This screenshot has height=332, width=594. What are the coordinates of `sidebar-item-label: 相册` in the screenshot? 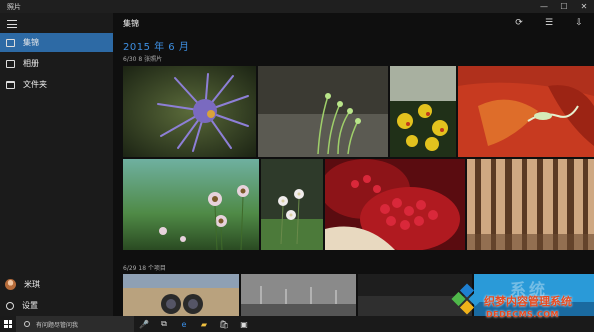 It's located at (31, 63).